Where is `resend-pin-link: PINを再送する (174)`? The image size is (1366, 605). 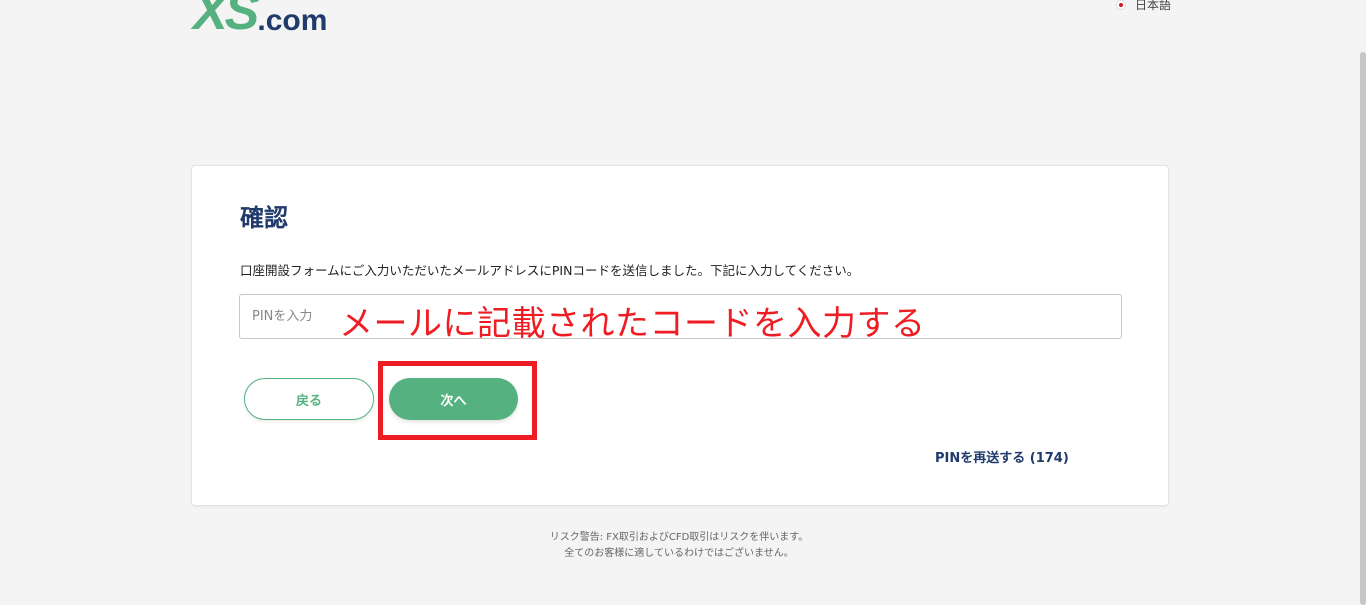
resend-pin-link: PINを再送する (174) is located at coordinates (1002, 456).